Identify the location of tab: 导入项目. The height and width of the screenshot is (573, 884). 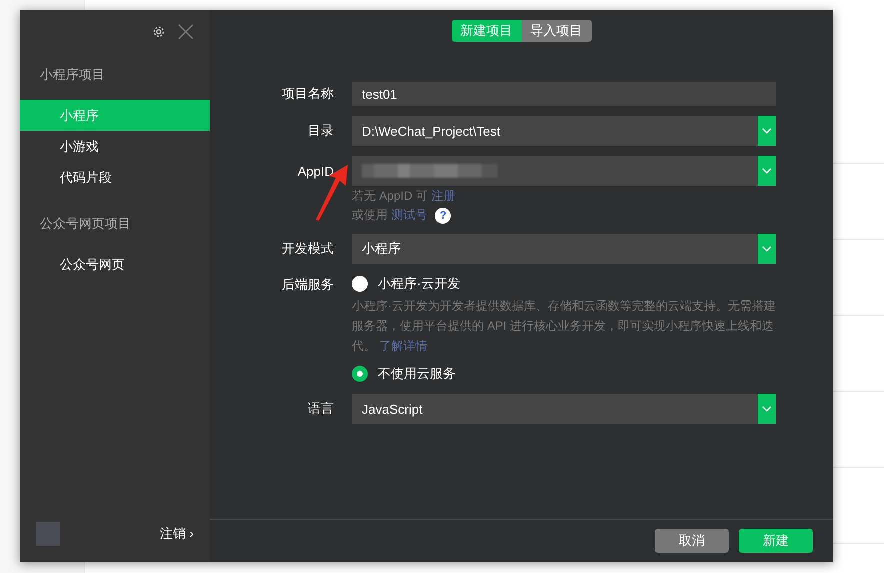
(557, 31).